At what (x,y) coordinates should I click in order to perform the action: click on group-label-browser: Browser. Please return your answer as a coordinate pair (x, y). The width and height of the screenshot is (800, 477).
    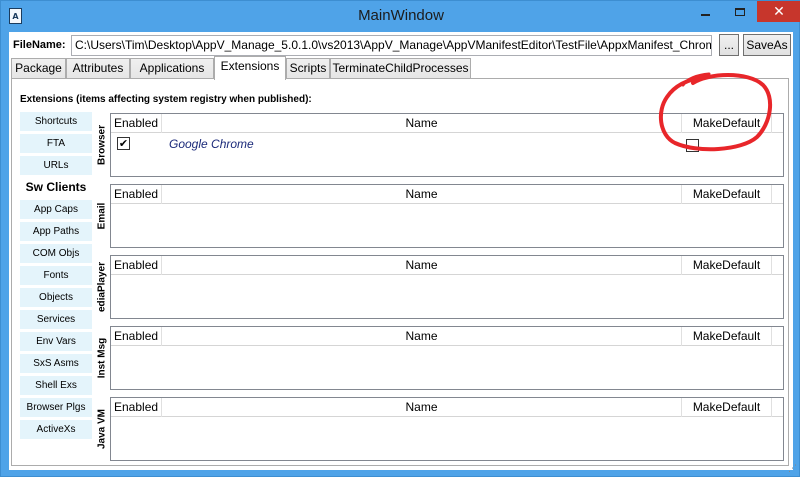
    Looking at the image, I should click on (102, 145).